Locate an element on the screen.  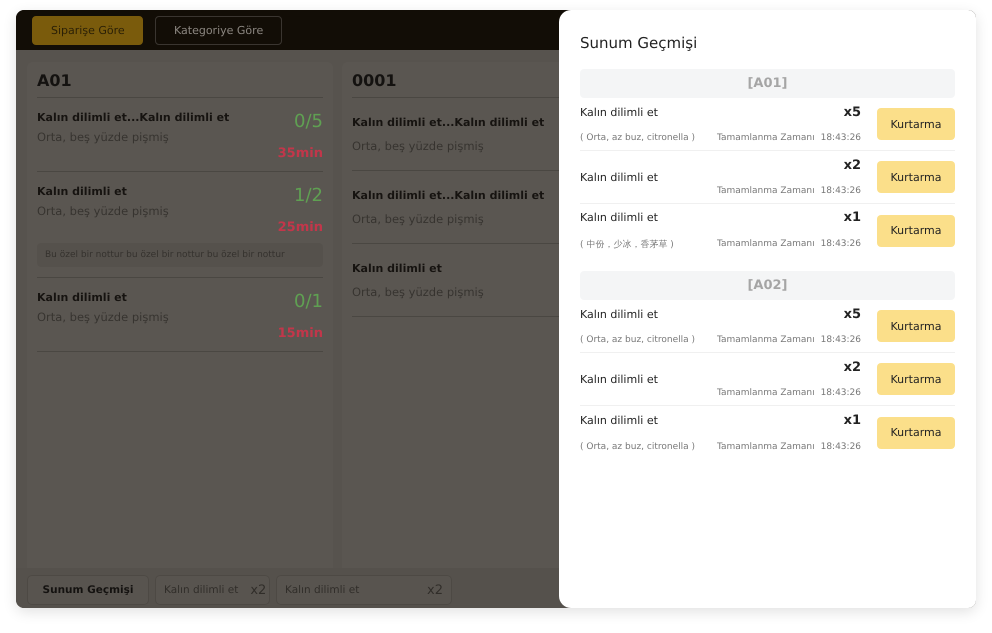
dish-options: ( 中份，少冰，香茅草 ) is located at coordinates (637, 244).